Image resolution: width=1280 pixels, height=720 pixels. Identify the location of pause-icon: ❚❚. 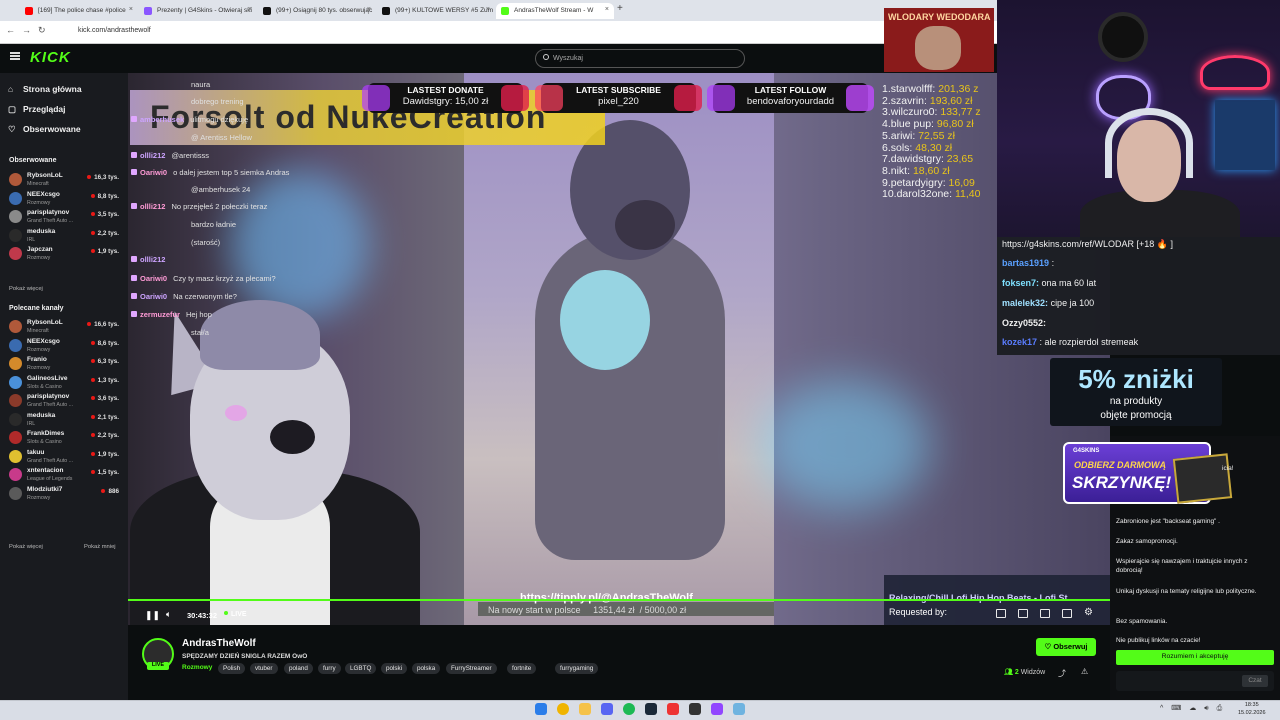
(152, 615).